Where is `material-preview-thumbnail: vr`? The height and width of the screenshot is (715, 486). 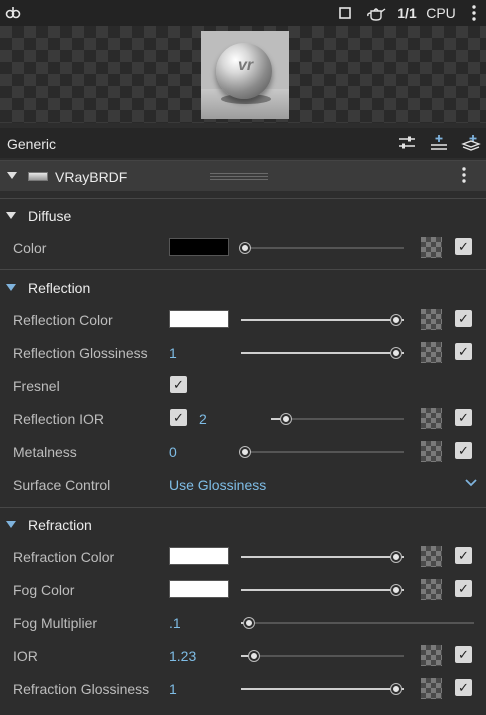
material-preview-thumbnail: vr is located at coordinates (245, 75).